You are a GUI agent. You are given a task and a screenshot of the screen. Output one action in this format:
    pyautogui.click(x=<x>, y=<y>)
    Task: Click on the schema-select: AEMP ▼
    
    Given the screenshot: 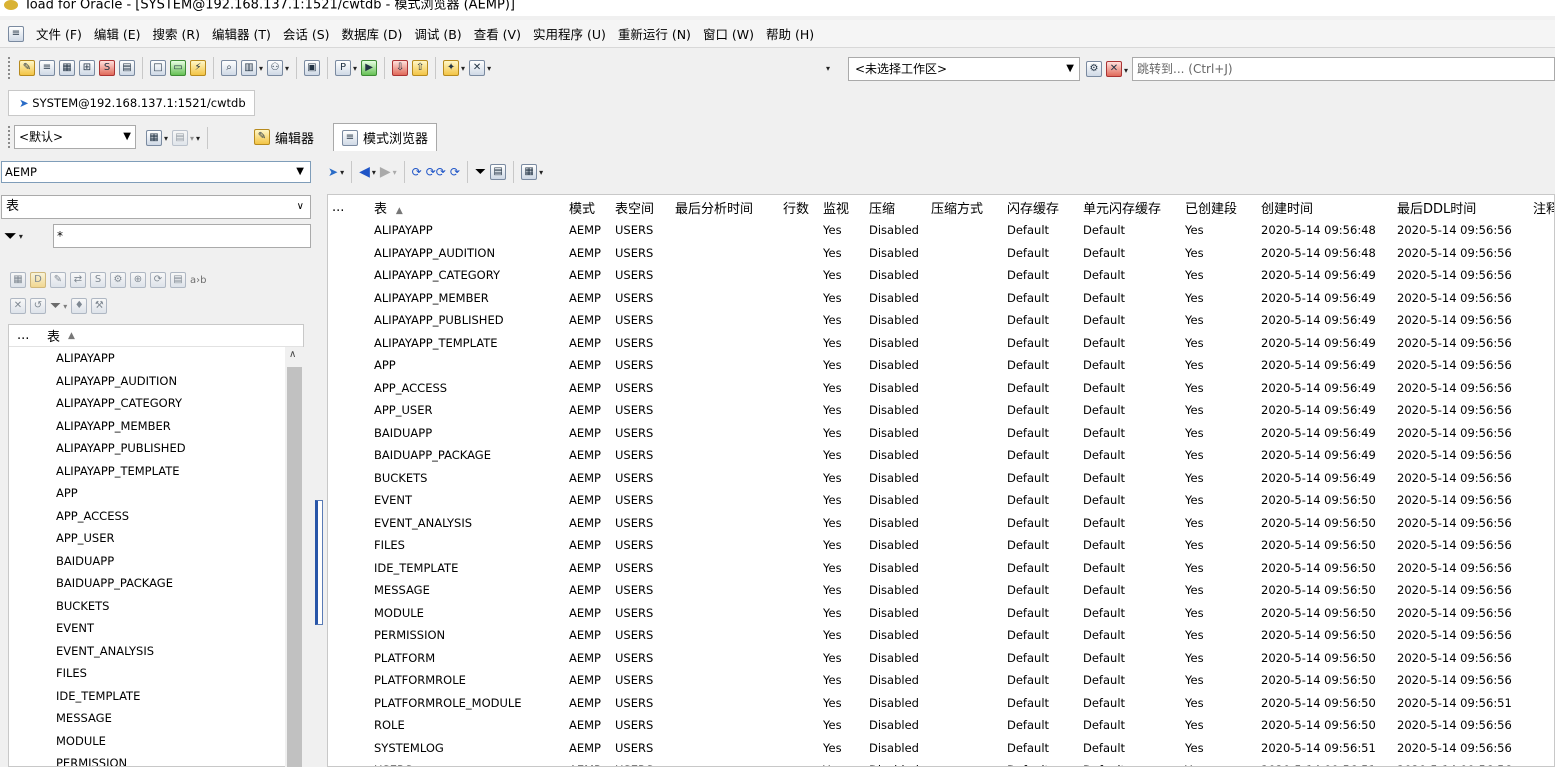 What is the action you would take?
    pyautogui.click(x=156, y=172)
    